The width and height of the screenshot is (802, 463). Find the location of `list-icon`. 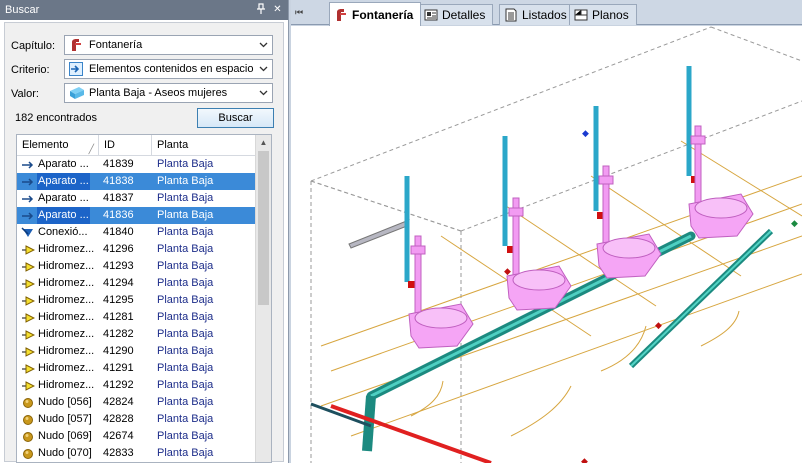

list-icon is located at coordinates (511, 15).